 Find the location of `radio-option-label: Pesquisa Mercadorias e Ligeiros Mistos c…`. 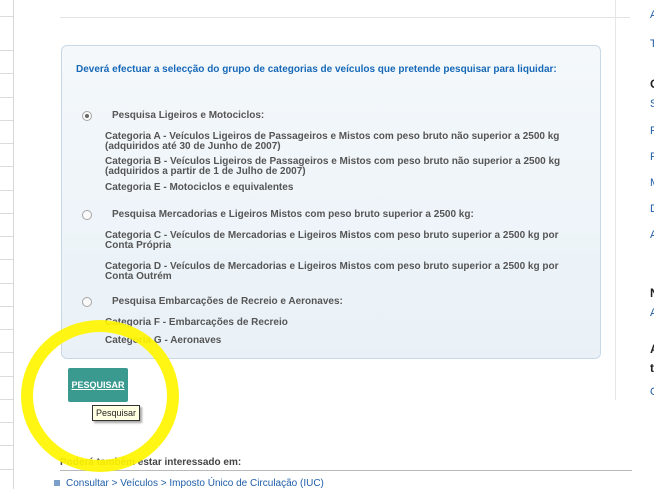

radio-option-label: Pesquisa Mercadorias e Ligeiros Mistos c… is located at coordinates (293, 214).